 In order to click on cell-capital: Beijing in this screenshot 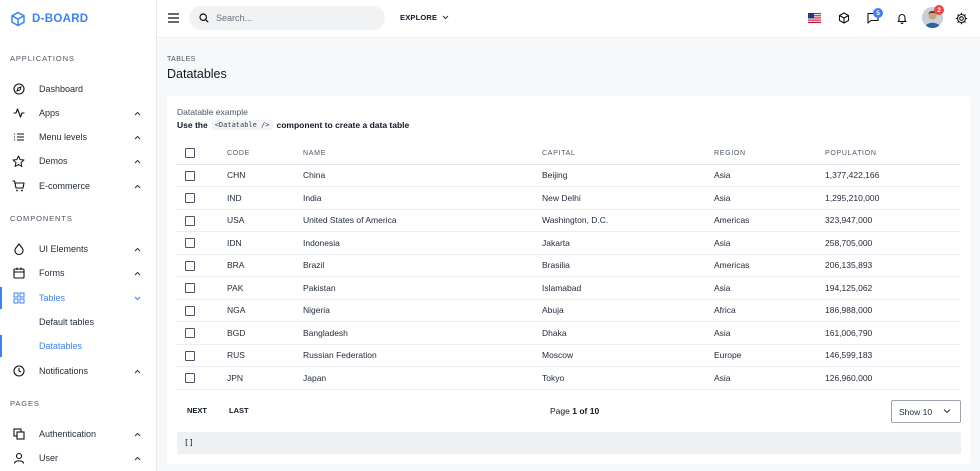, I will do `click(628, 175)`.